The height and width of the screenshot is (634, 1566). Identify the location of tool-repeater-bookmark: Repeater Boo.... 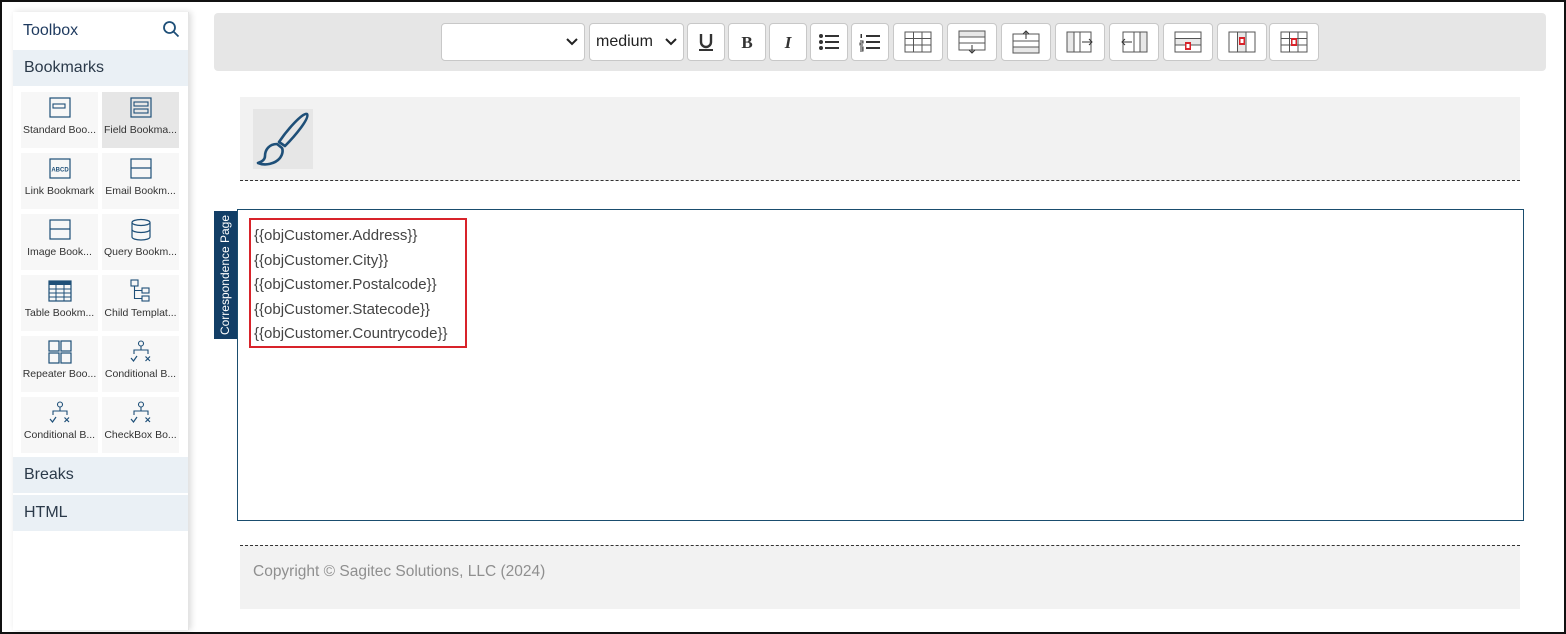
(59, 364).